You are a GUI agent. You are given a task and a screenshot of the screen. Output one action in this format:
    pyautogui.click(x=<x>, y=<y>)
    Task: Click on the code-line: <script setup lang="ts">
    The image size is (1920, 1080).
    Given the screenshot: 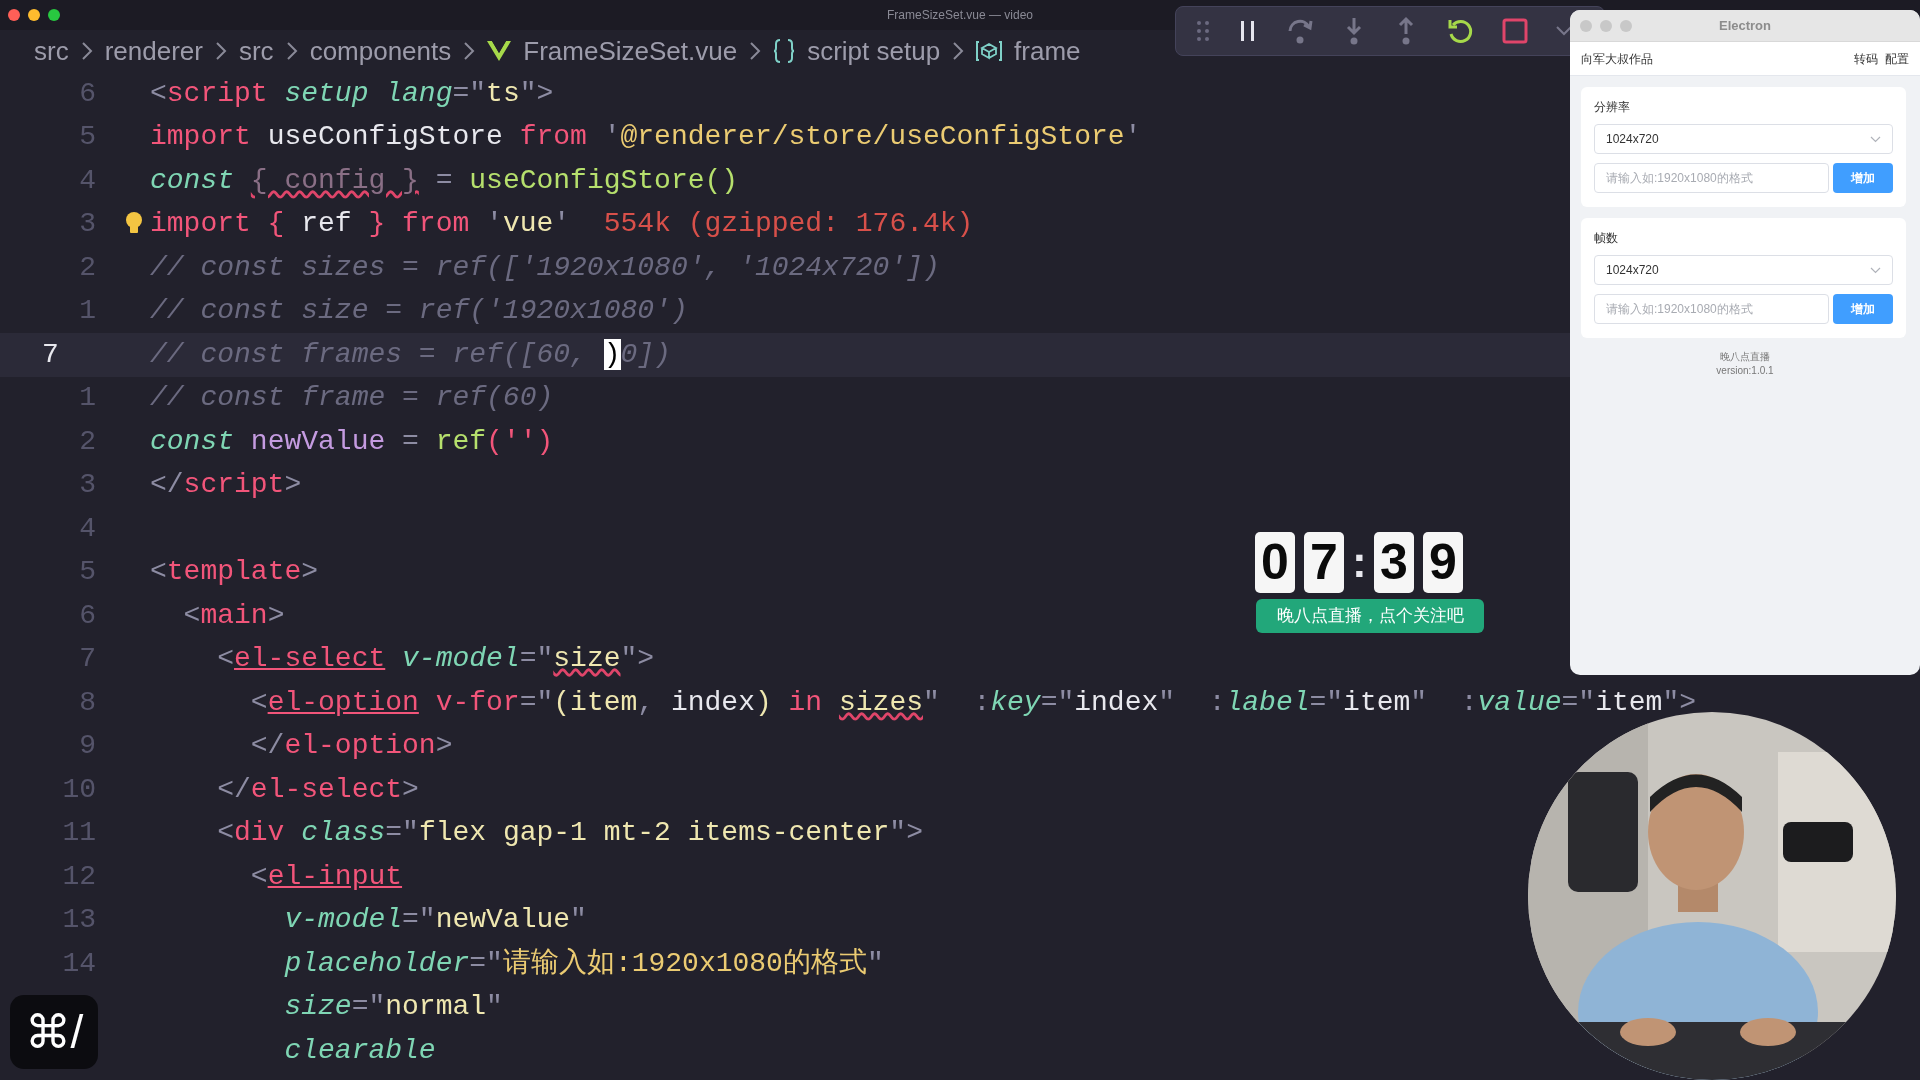 What is the action you would take?
    pyautogui.click(x=352, y=93)
    